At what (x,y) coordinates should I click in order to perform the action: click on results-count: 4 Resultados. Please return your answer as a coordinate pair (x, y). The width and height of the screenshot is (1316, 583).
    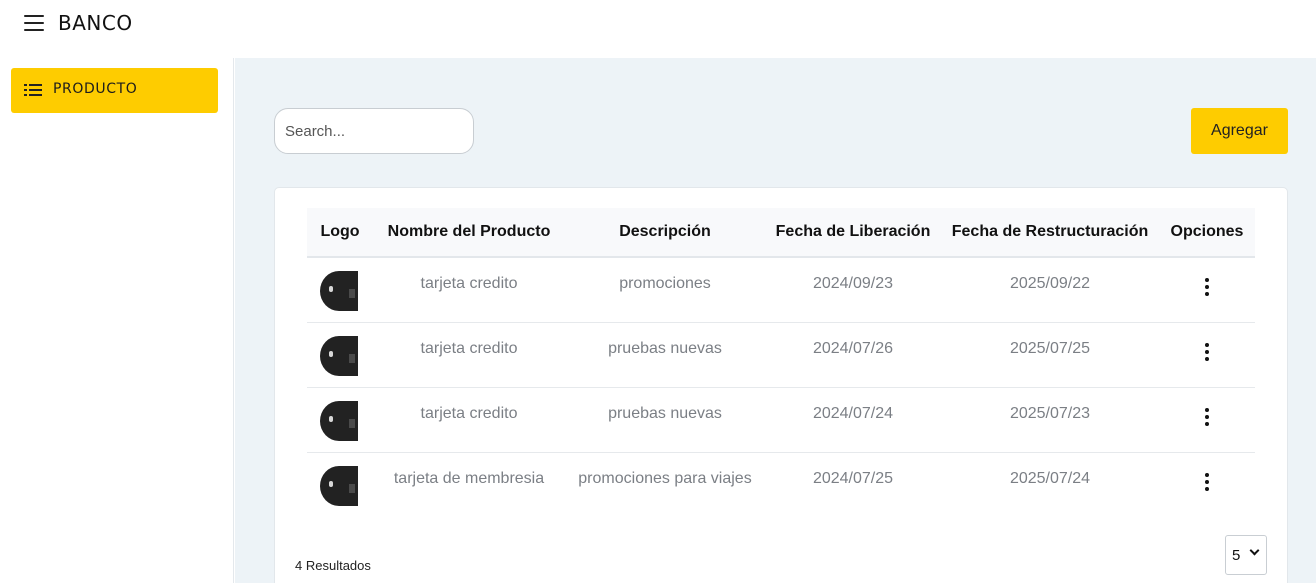
    Looking at the image, I should click on (333, 565).